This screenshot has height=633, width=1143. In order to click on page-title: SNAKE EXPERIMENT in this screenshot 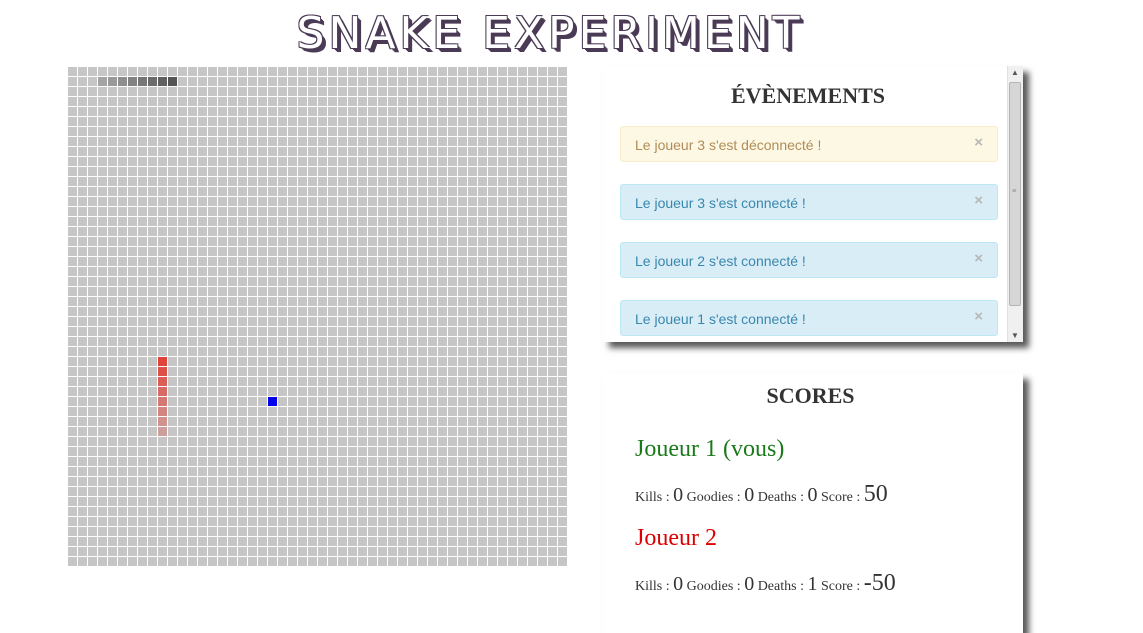, I will do `click(550, 33)`.